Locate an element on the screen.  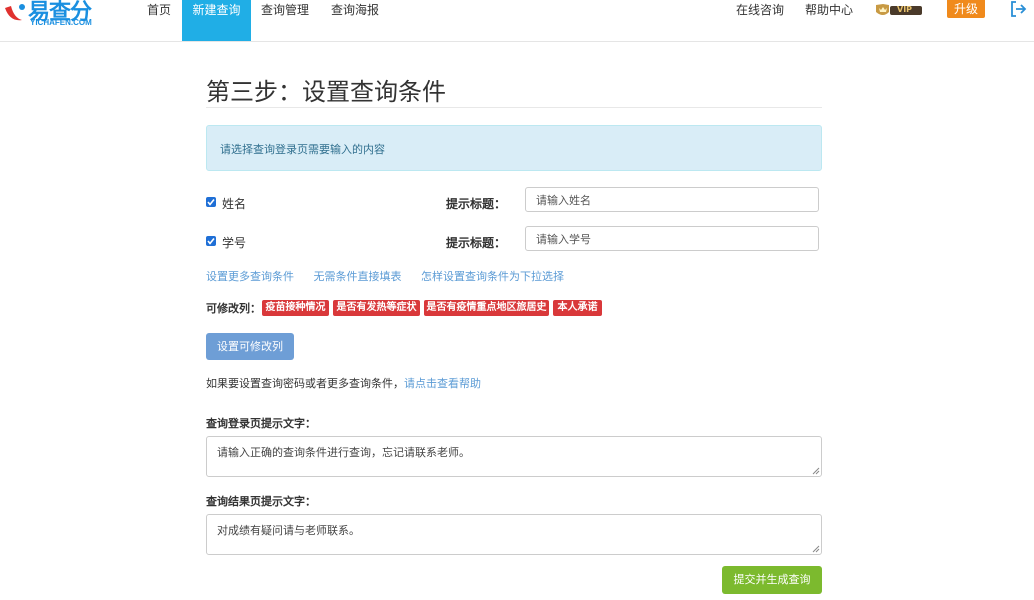
student-id-hint-input is located at coordinates (671, 239).